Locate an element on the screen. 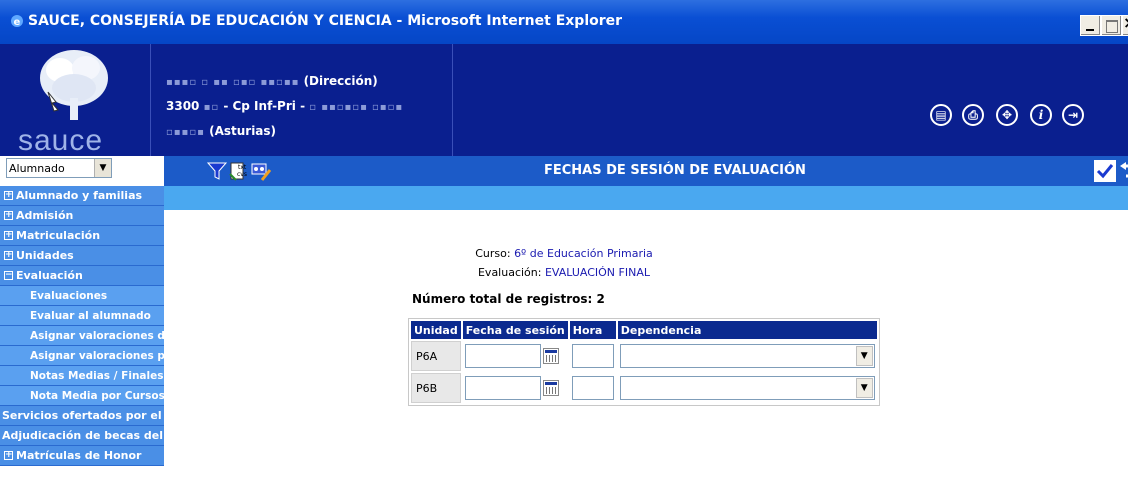 The width and height of the screenshot is (1128, 484). sidebar-item-servicios-ofertados: Servicios ofertados por el ce is located at coordinates (82, 416).